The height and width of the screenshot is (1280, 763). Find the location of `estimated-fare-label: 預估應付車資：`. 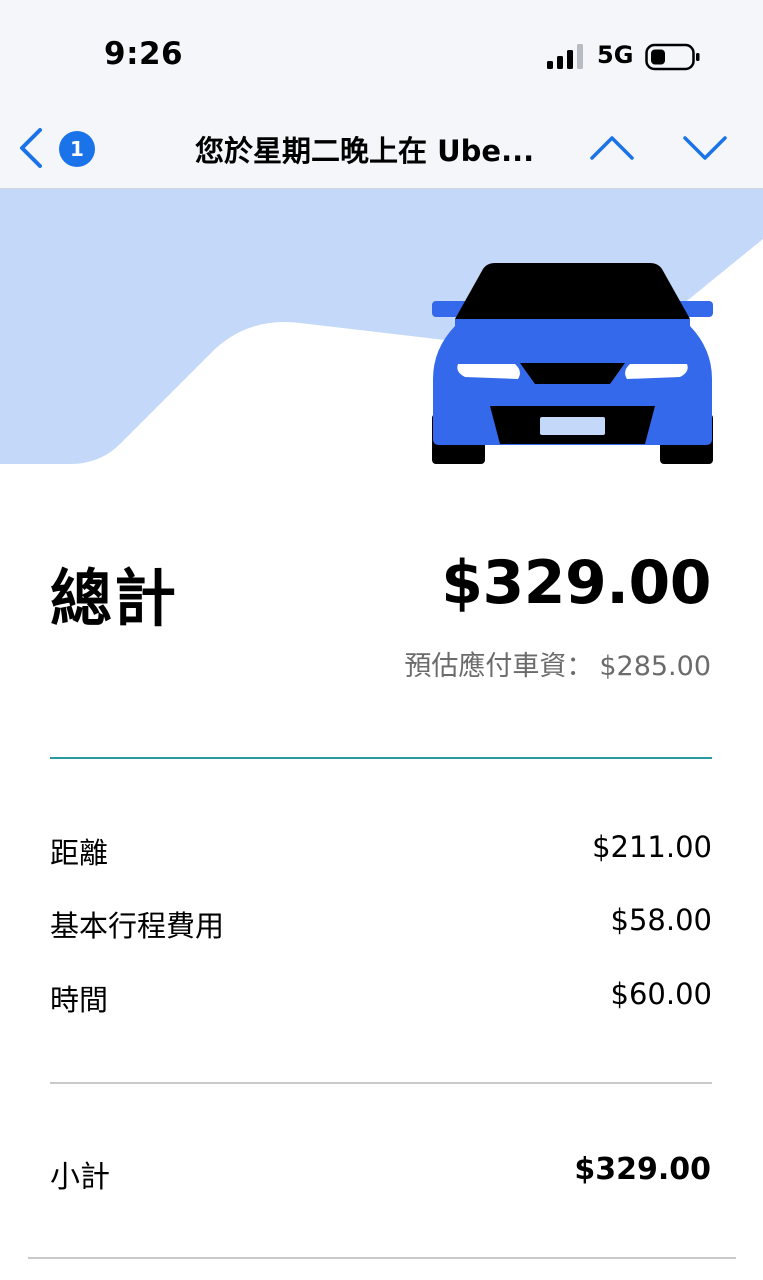

estimated-fare-label: 預估應付車資： is located at coordinates (499, 666).